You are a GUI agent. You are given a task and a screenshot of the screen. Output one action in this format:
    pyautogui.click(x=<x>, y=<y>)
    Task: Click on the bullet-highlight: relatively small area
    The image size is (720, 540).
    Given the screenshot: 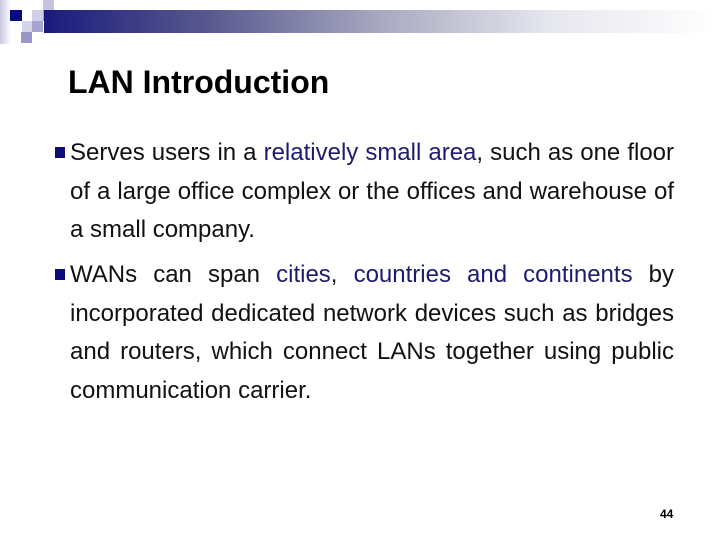 What is the action you would take?
    pyautogui.click(x=370, y=152)
    